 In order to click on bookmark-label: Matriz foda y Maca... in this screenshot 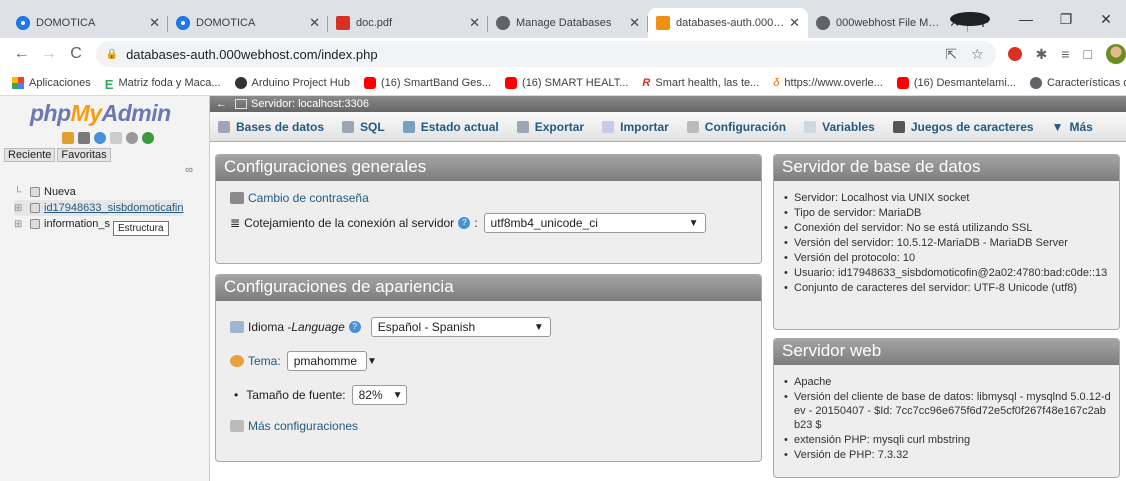, I will do `click(169, 82)`.